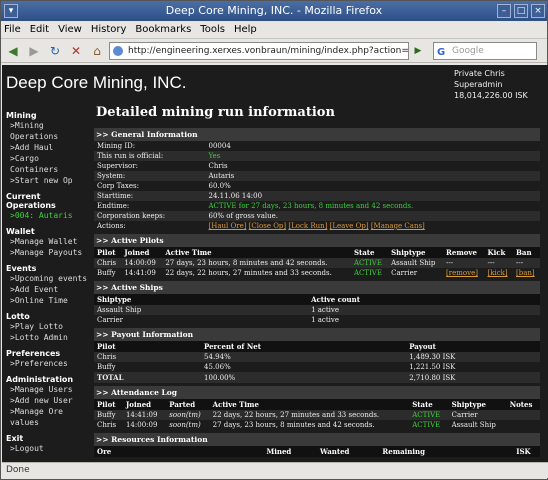 This screenshot has height=480, width=548. Describe the element at coordinates (317, 176) in the screenshot. I see `general-info-row: System: Autaris` at that location.